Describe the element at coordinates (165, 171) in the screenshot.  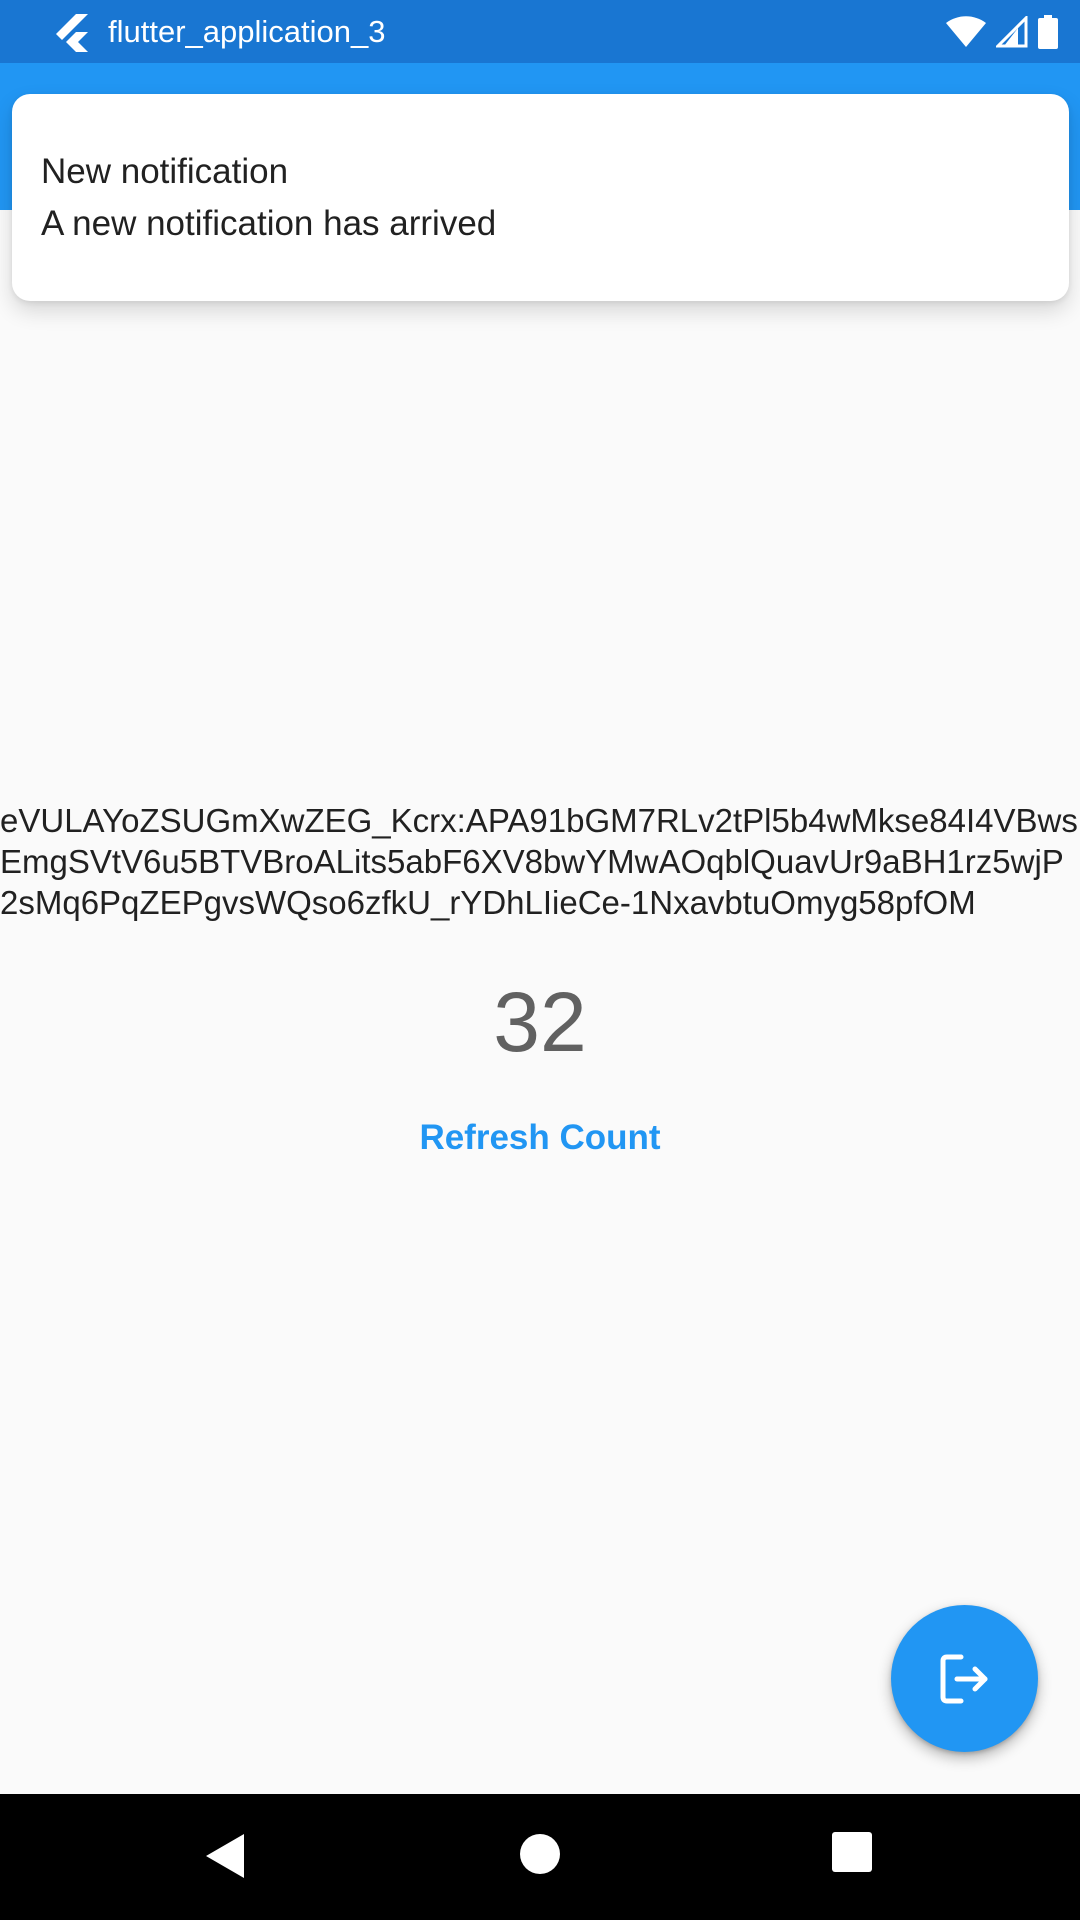
I see `notification-title: New notification` at that location.